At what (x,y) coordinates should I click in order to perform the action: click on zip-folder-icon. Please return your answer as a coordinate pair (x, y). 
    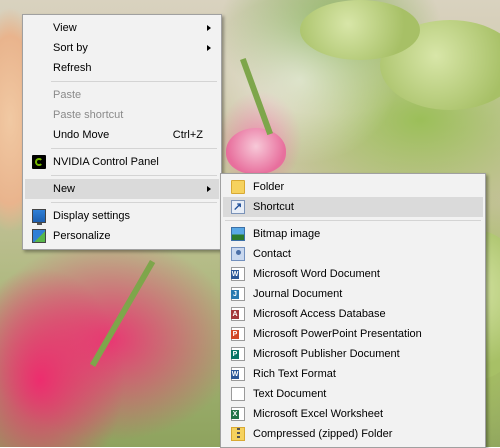
    Looking at the image, I should click on (238, 434).